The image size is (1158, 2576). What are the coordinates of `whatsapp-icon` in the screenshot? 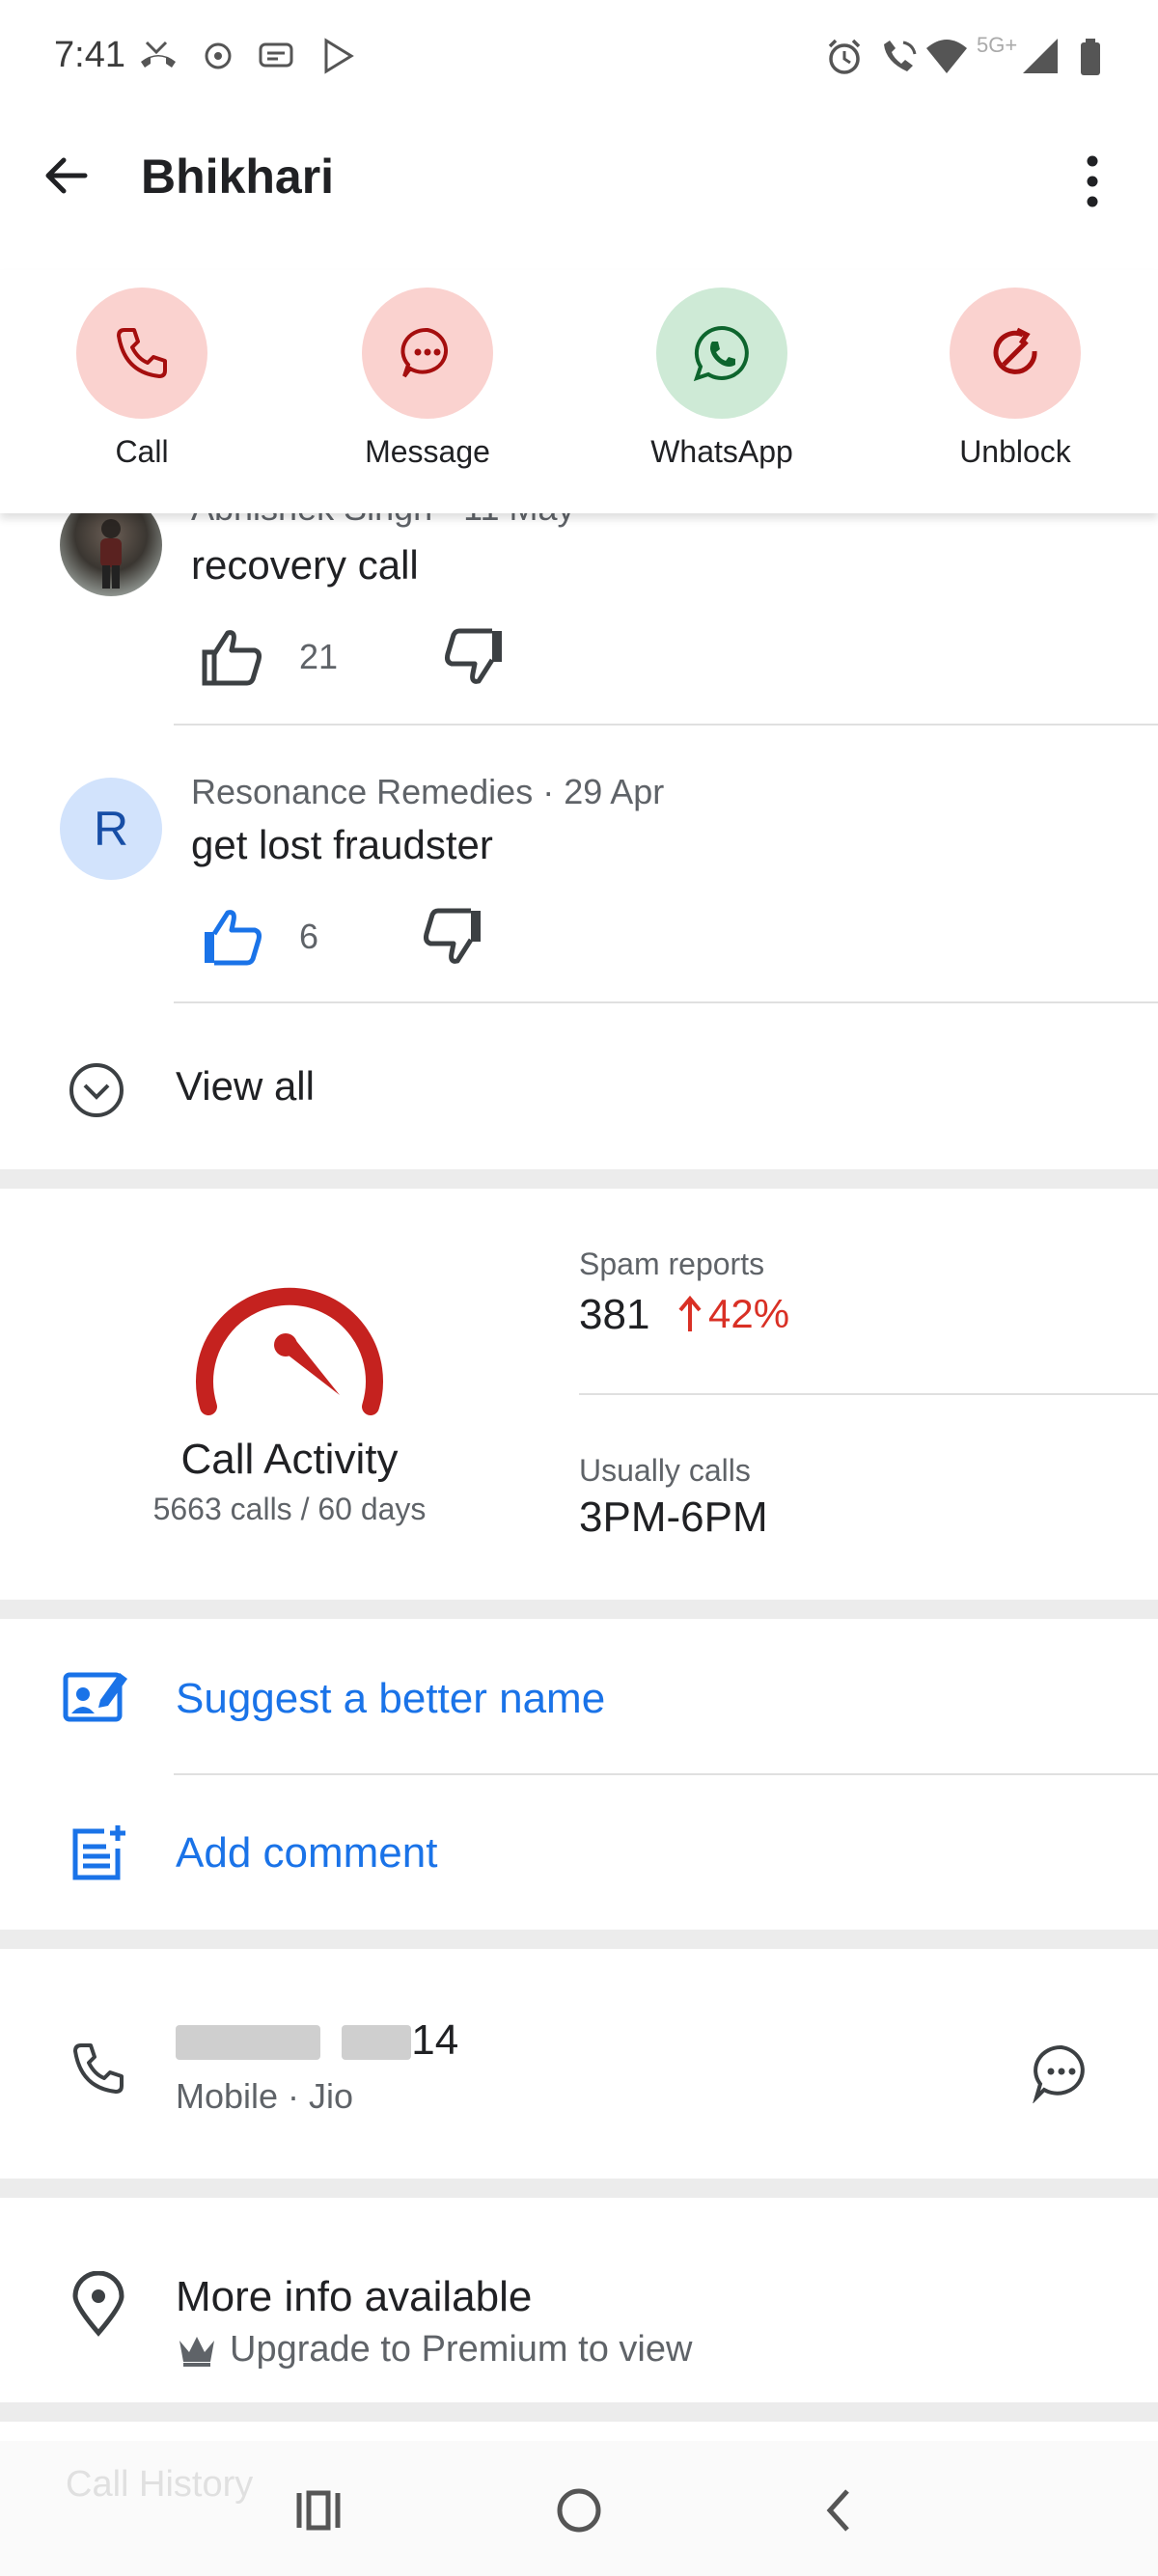 It's located at (721, 354).